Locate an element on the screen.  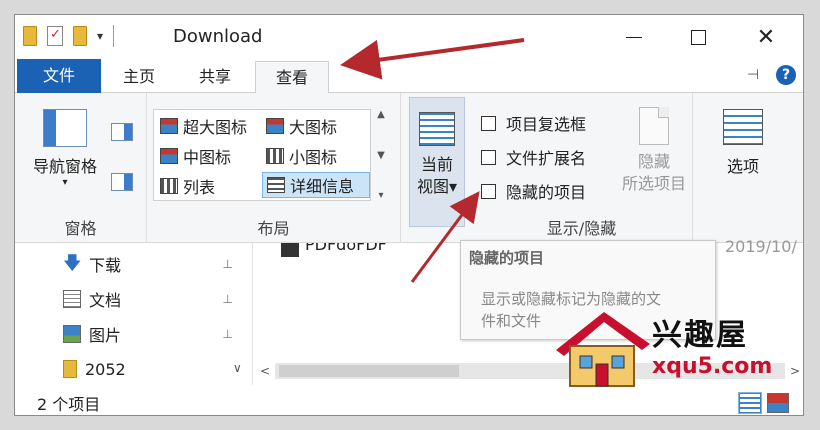
layout-details: 详细信息 is located at coordinates (316, 185).